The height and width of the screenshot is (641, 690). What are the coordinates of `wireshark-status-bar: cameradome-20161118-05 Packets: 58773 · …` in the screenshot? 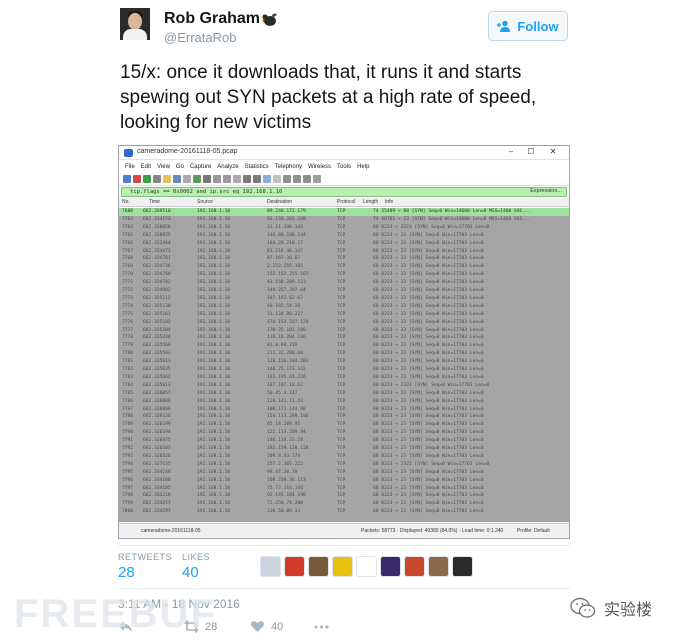 It's located at (344, 530).